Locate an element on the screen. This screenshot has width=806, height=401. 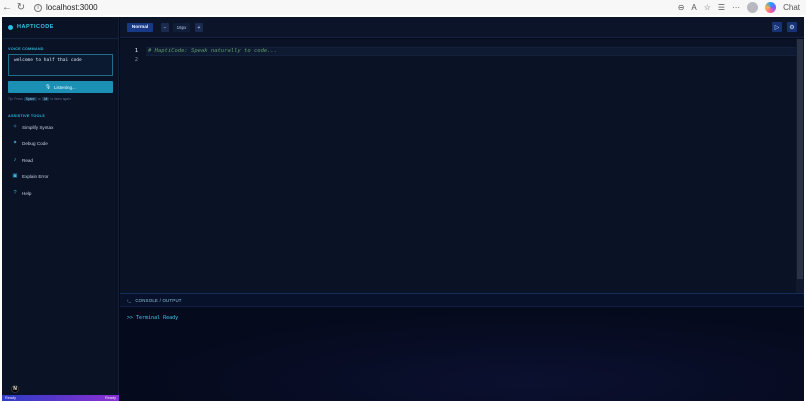
tip-key-alt: Alt is located at coordinates (45, 99).